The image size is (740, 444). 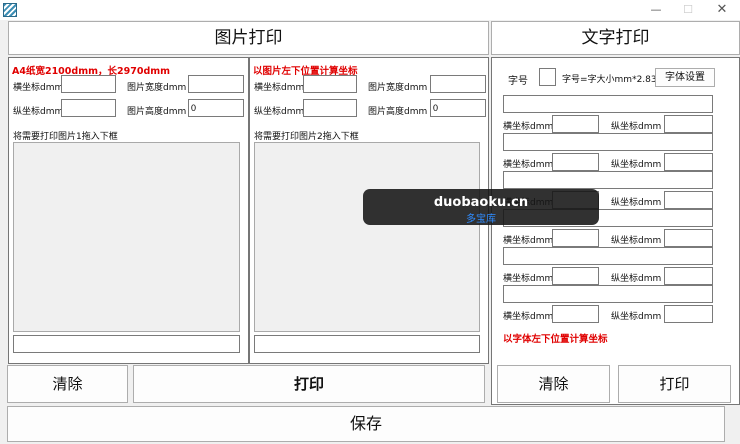 What do you see at coordinates (366, 424) in the screenshot?
I see `save-button: 保存` at bounding box center [366, 424].